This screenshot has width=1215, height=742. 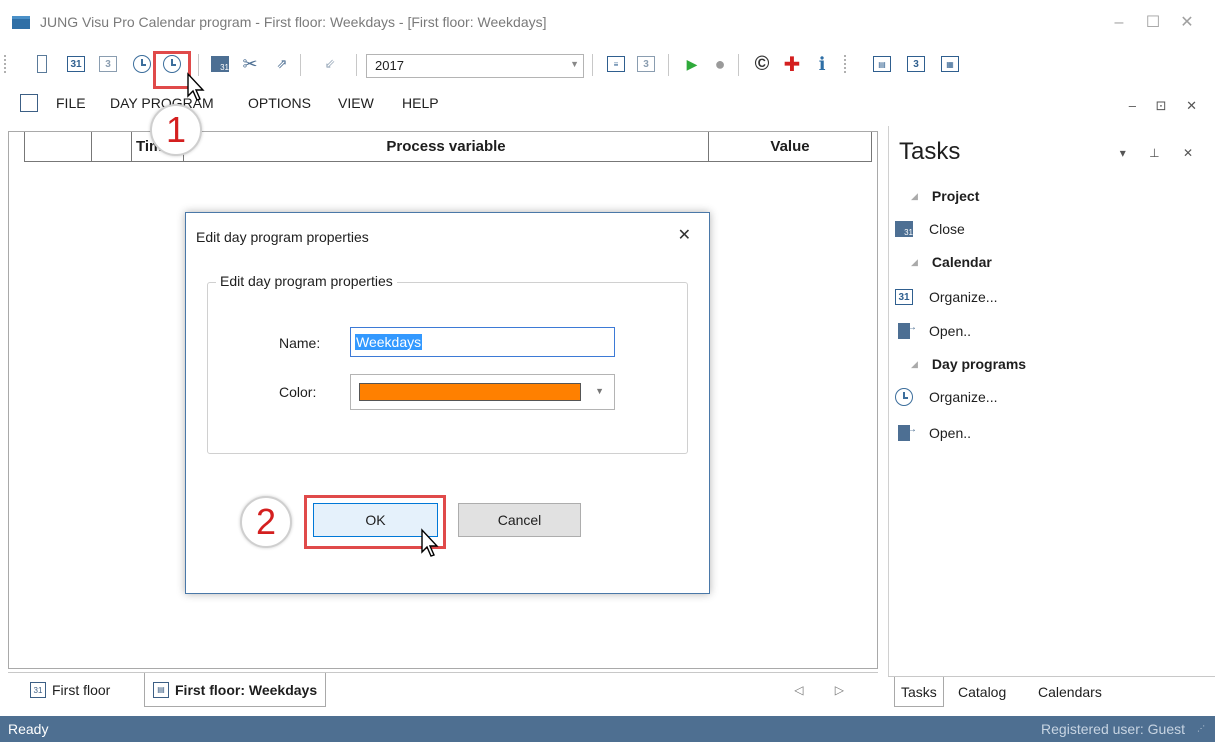 I want to click on name-label: Name:, so click(x=300, y=343).